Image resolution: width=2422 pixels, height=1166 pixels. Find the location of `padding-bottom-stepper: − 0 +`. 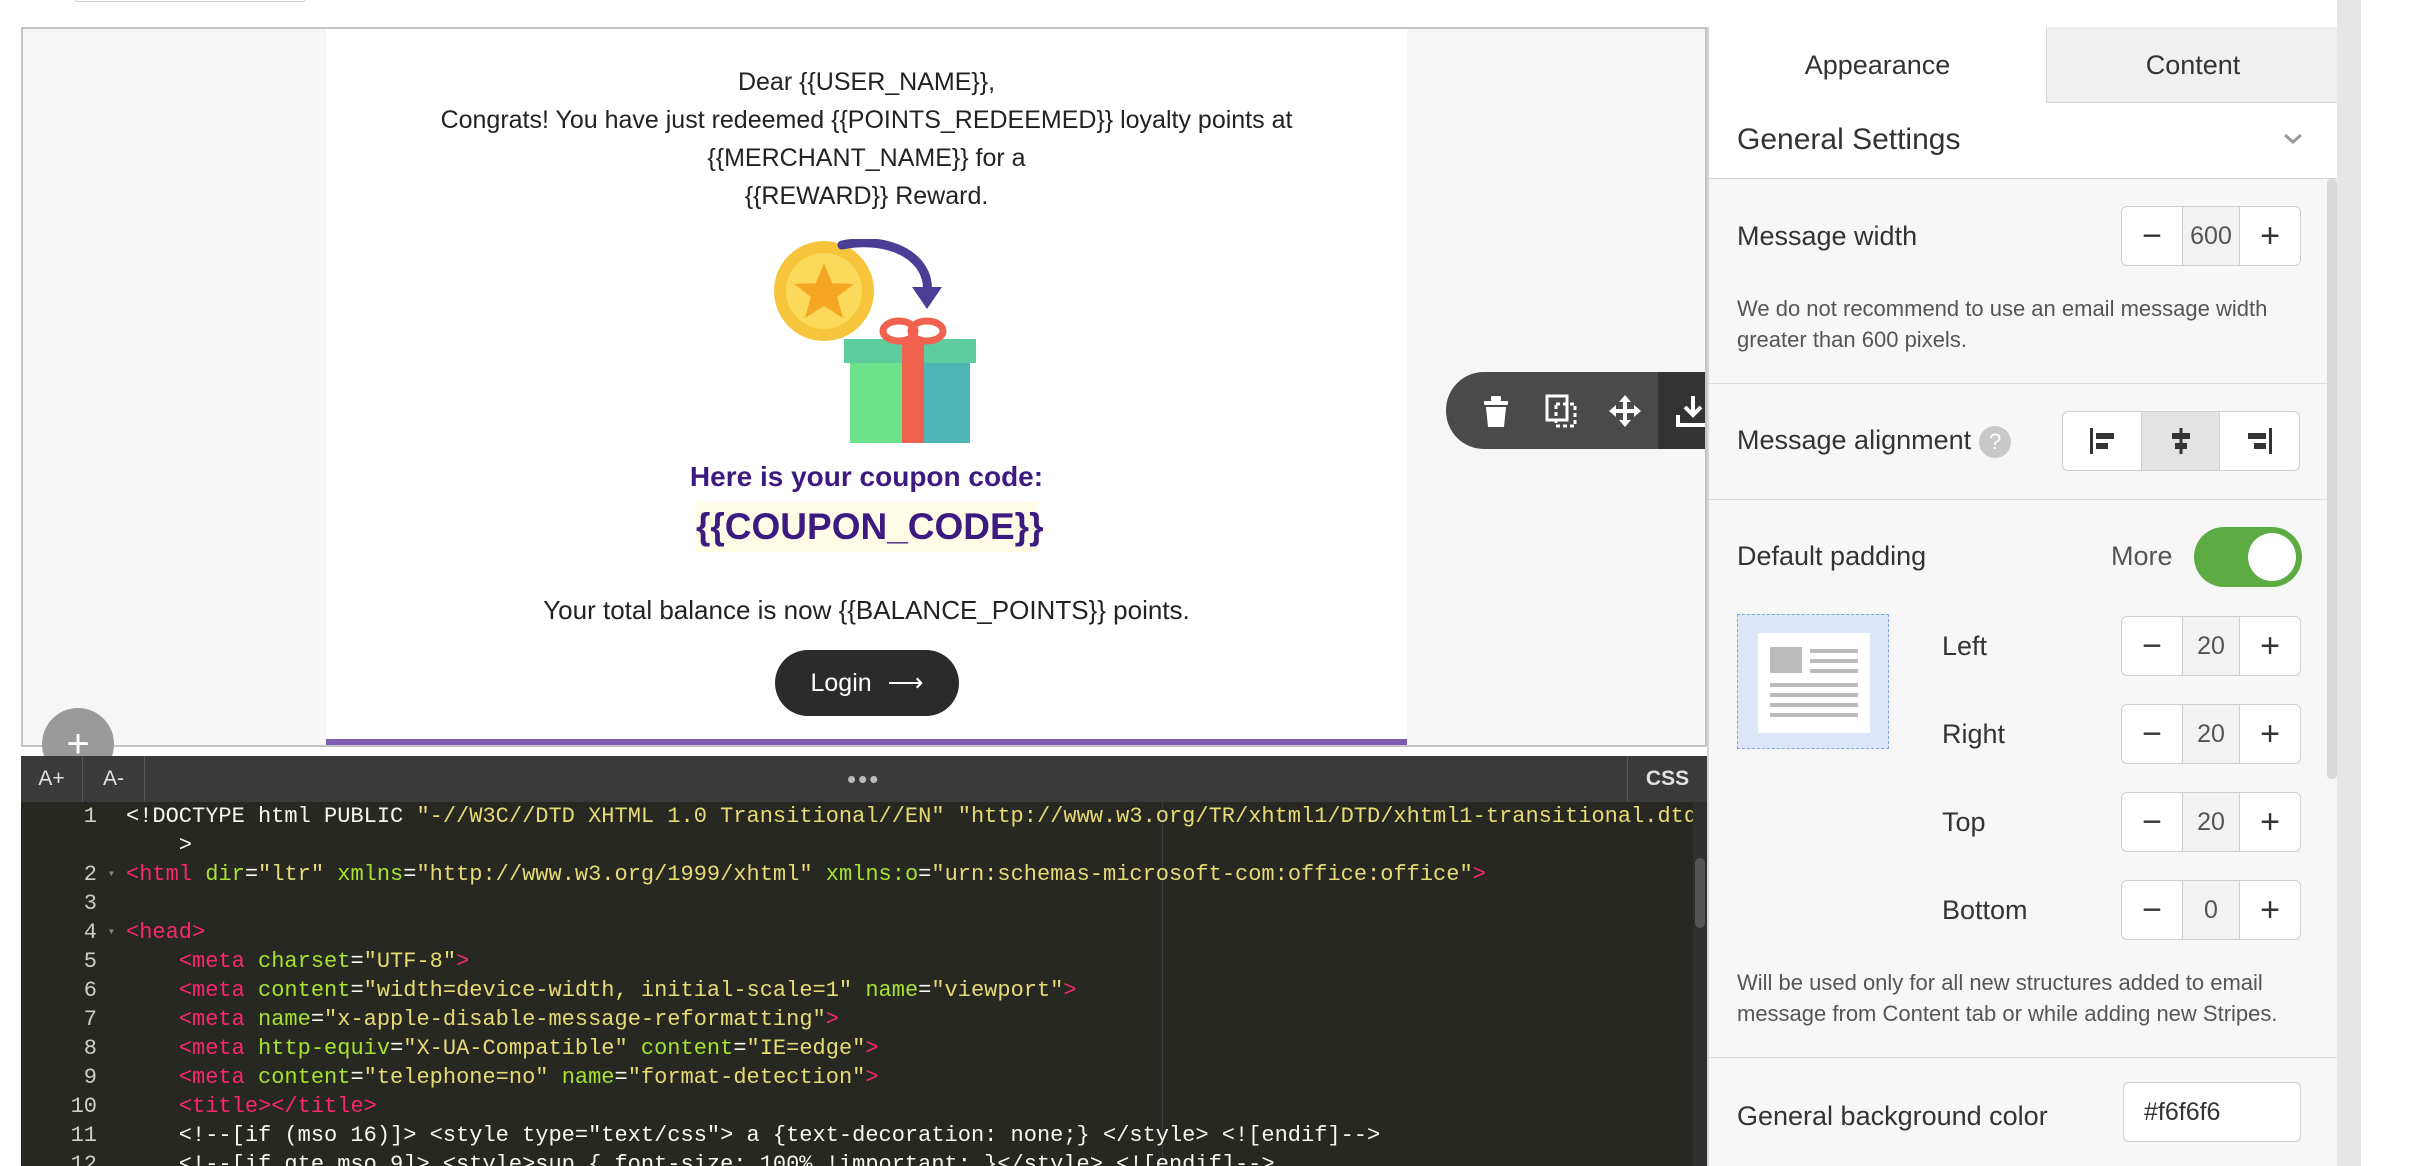

padding-bottom-stepper: − 0 + is located at coordinates (2211, 910).